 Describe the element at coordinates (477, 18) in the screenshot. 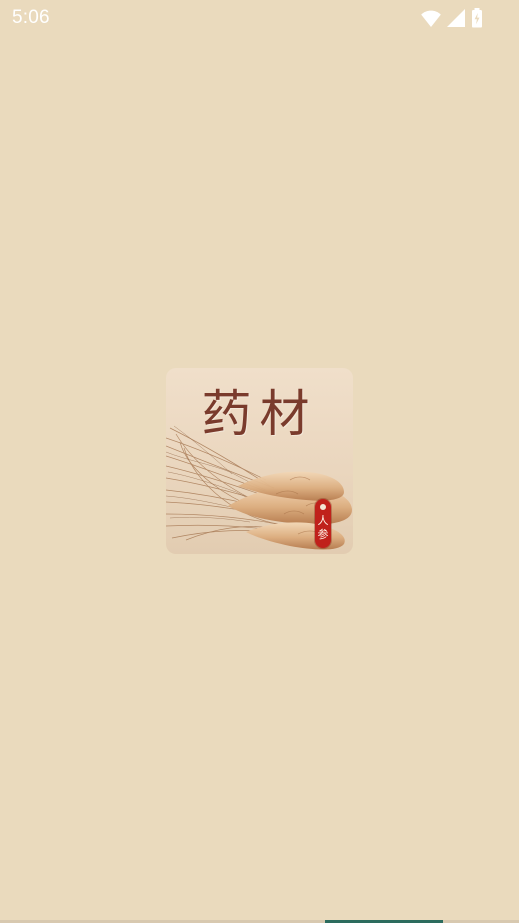

I see `battery-charging-icon` at that location.